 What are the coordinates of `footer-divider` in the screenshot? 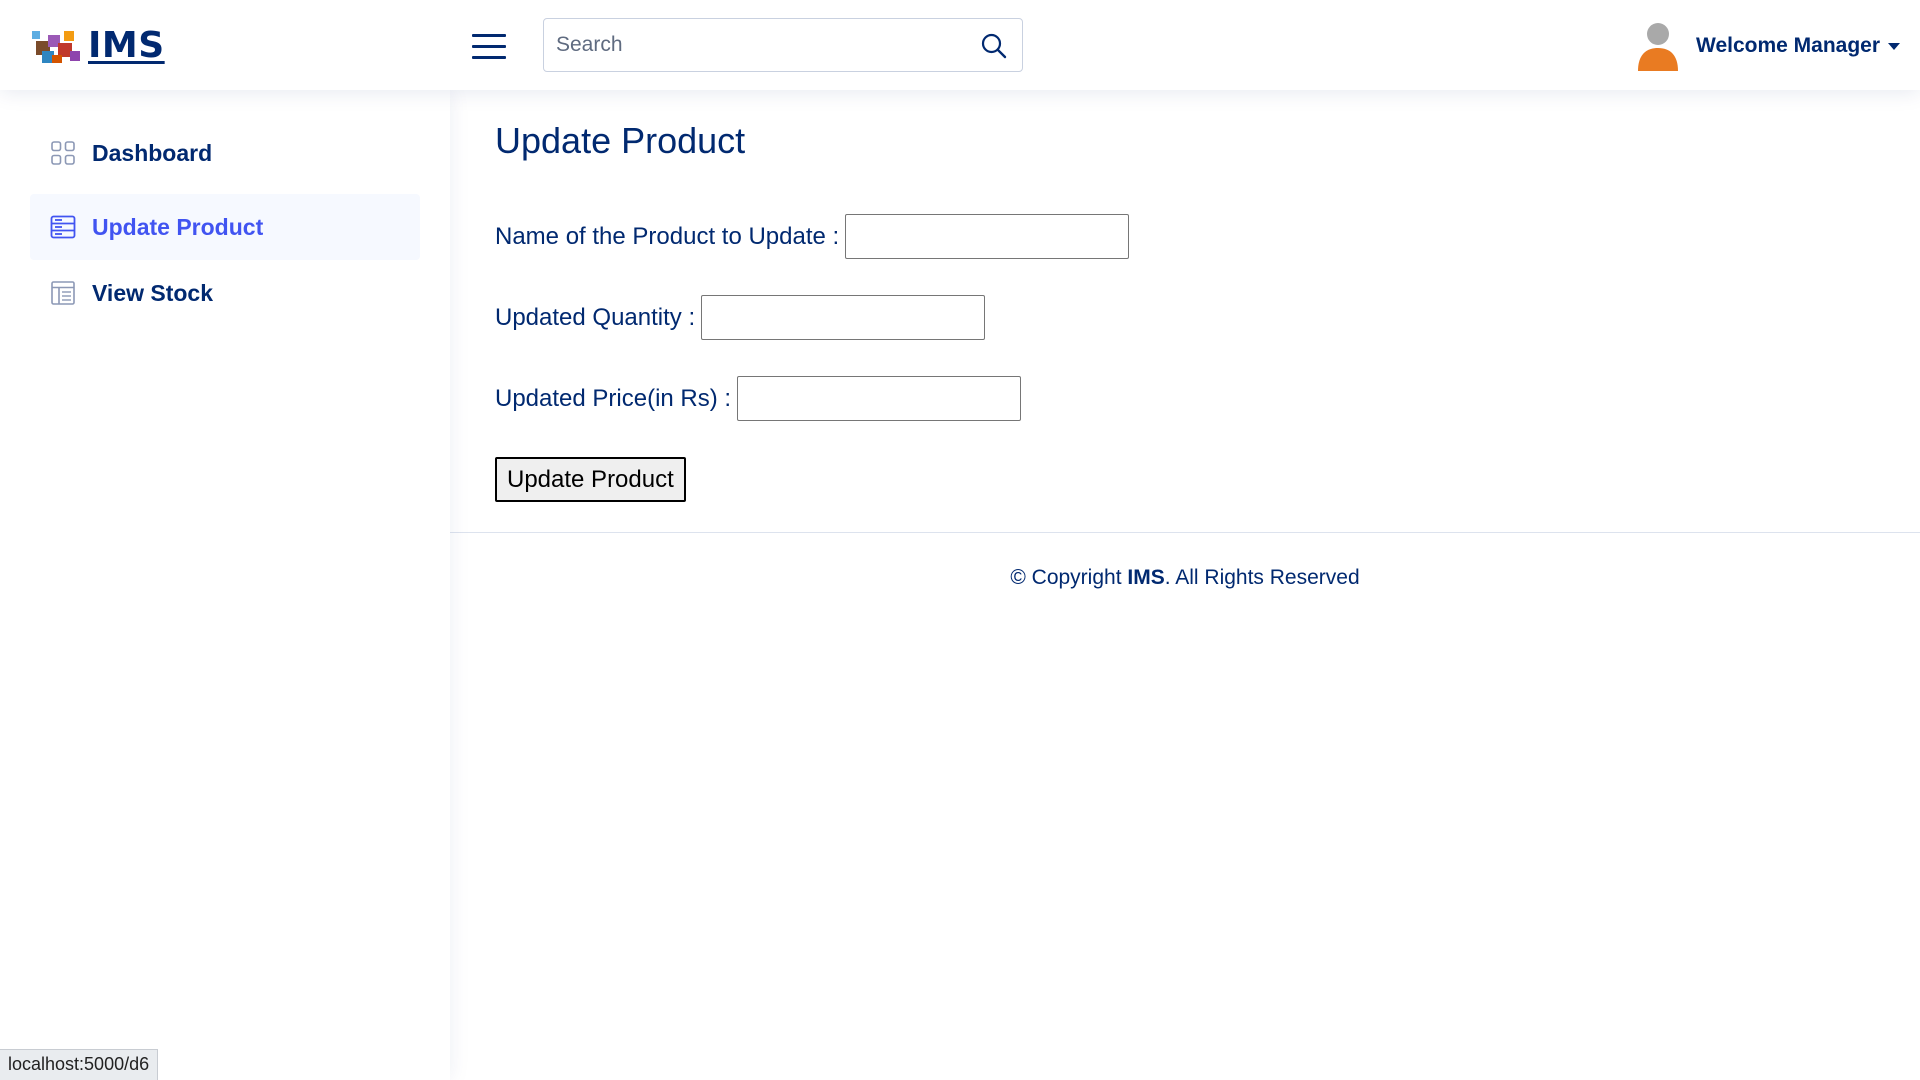 It's located at (1185, 532).